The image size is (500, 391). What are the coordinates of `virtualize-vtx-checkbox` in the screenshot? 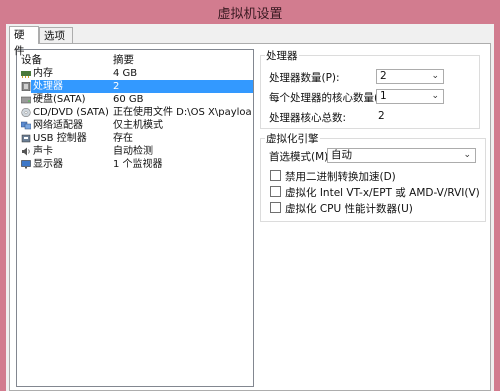 It's located at (275, 191).